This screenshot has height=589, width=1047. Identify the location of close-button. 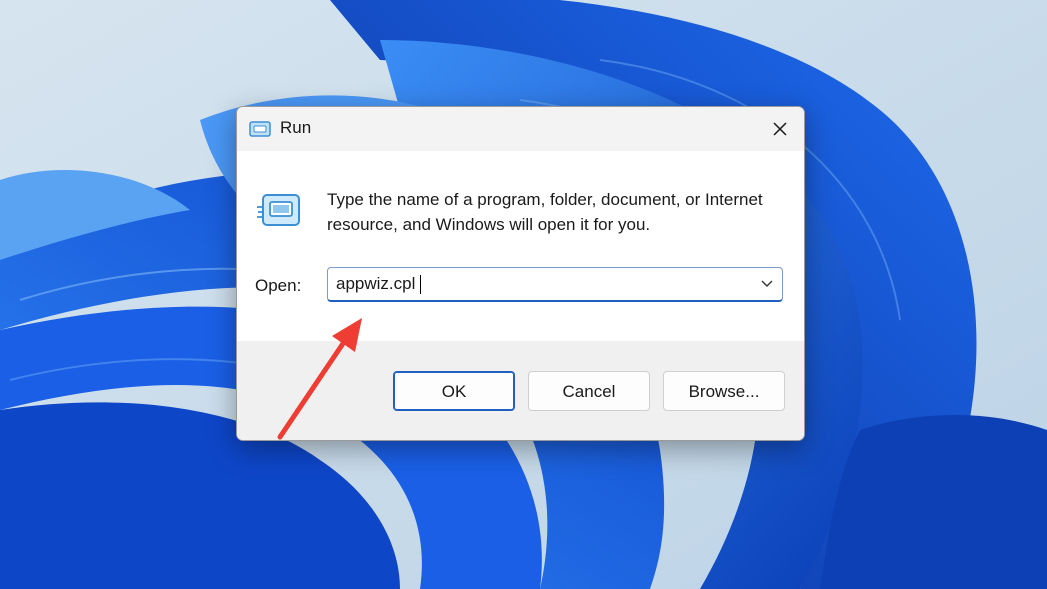
(780, 129).